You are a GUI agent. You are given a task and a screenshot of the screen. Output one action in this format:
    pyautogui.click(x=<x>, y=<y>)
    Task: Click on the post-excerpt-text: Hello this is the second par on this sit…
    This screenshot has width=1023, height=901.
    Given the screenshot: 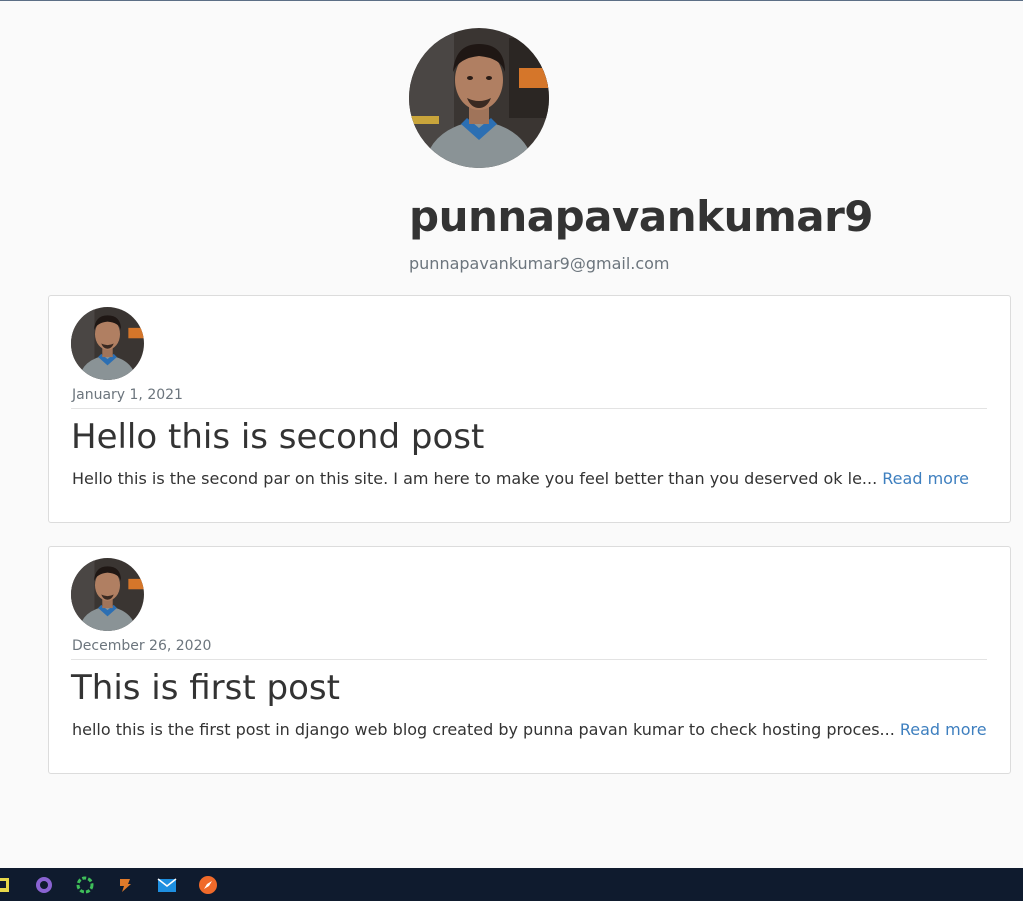 What is the action you would take?
    pyautogui.click(x=475, y=478)
    